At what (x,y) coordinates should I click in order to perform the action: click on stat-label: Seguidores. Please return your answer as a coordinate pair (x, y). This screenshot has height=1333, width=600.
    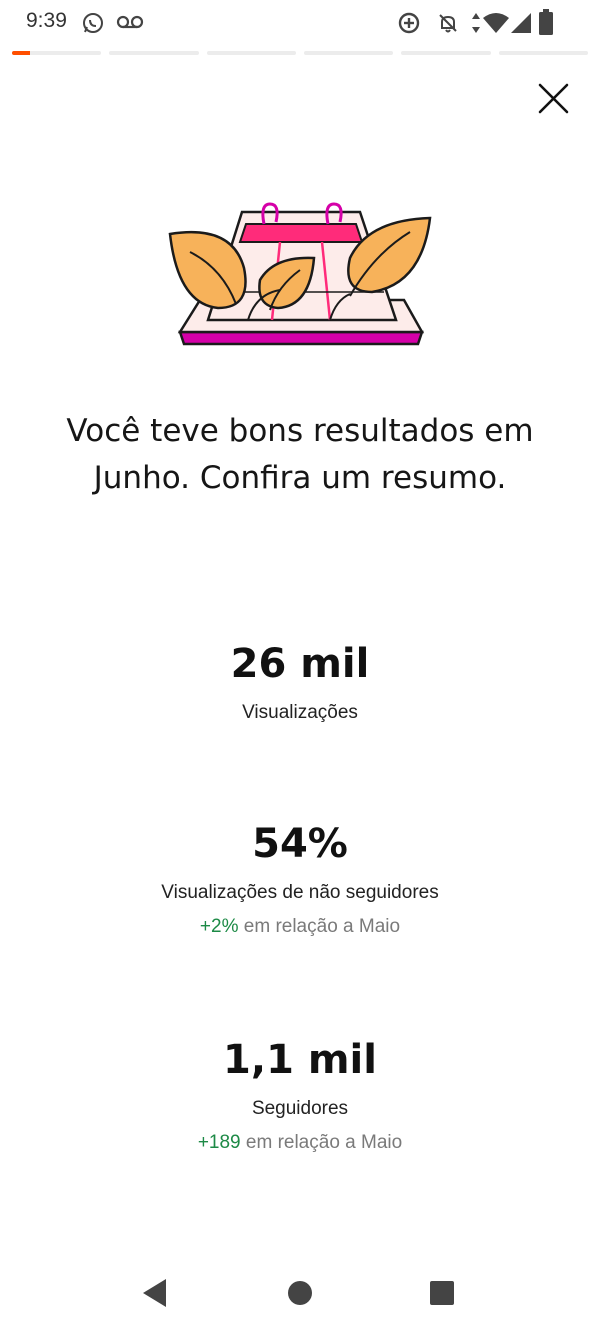
    Looking at the image, I should click on (300, 1108).